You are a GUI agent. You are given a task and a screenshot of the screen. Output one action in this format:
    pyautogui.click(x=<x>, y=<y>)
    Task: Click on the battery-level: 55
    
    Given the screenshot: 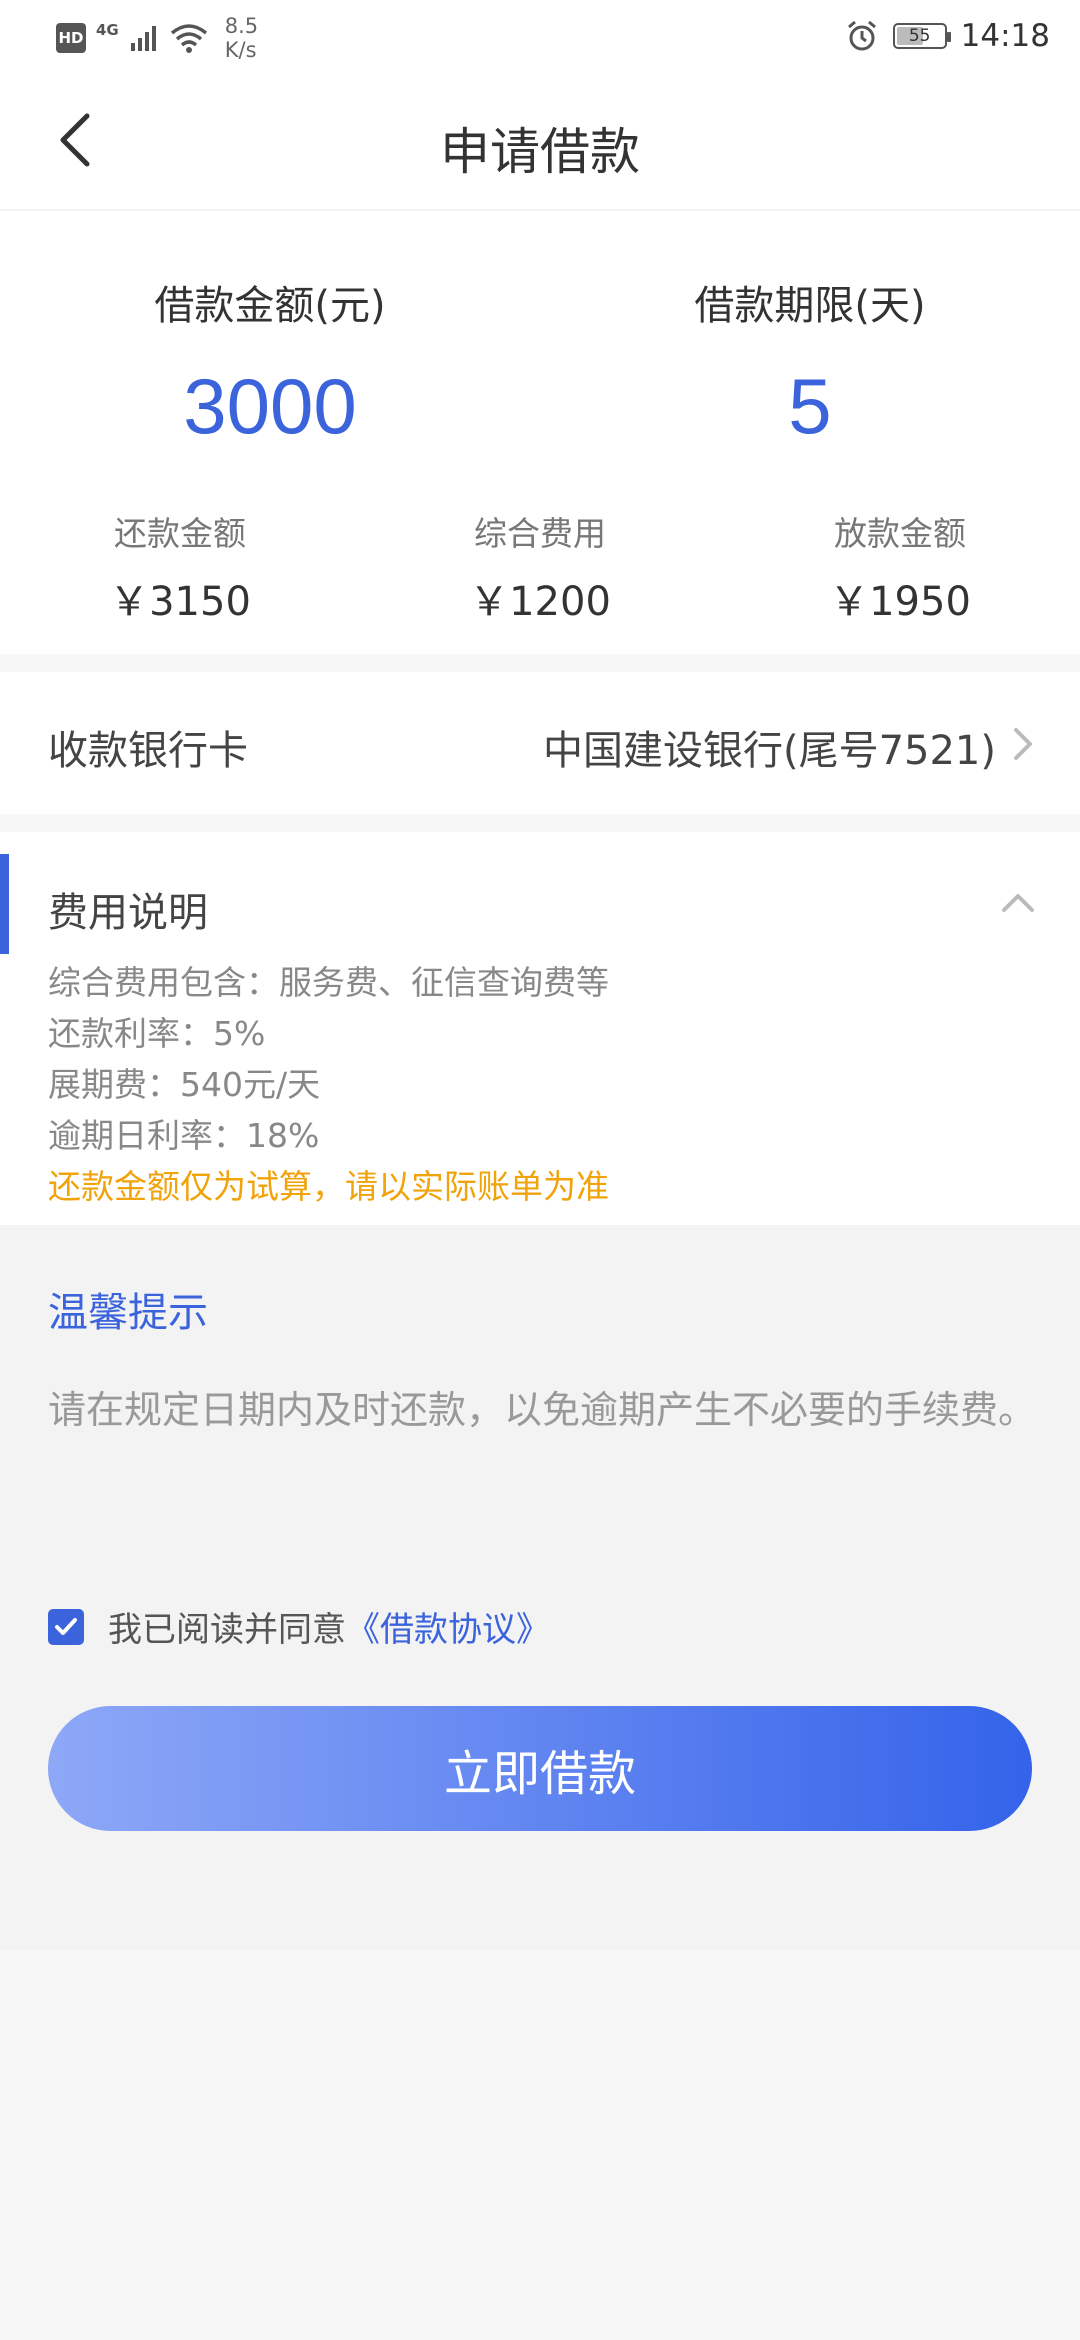 What is the action you would take?
    pyautogui.click(x=919, y=36)
    